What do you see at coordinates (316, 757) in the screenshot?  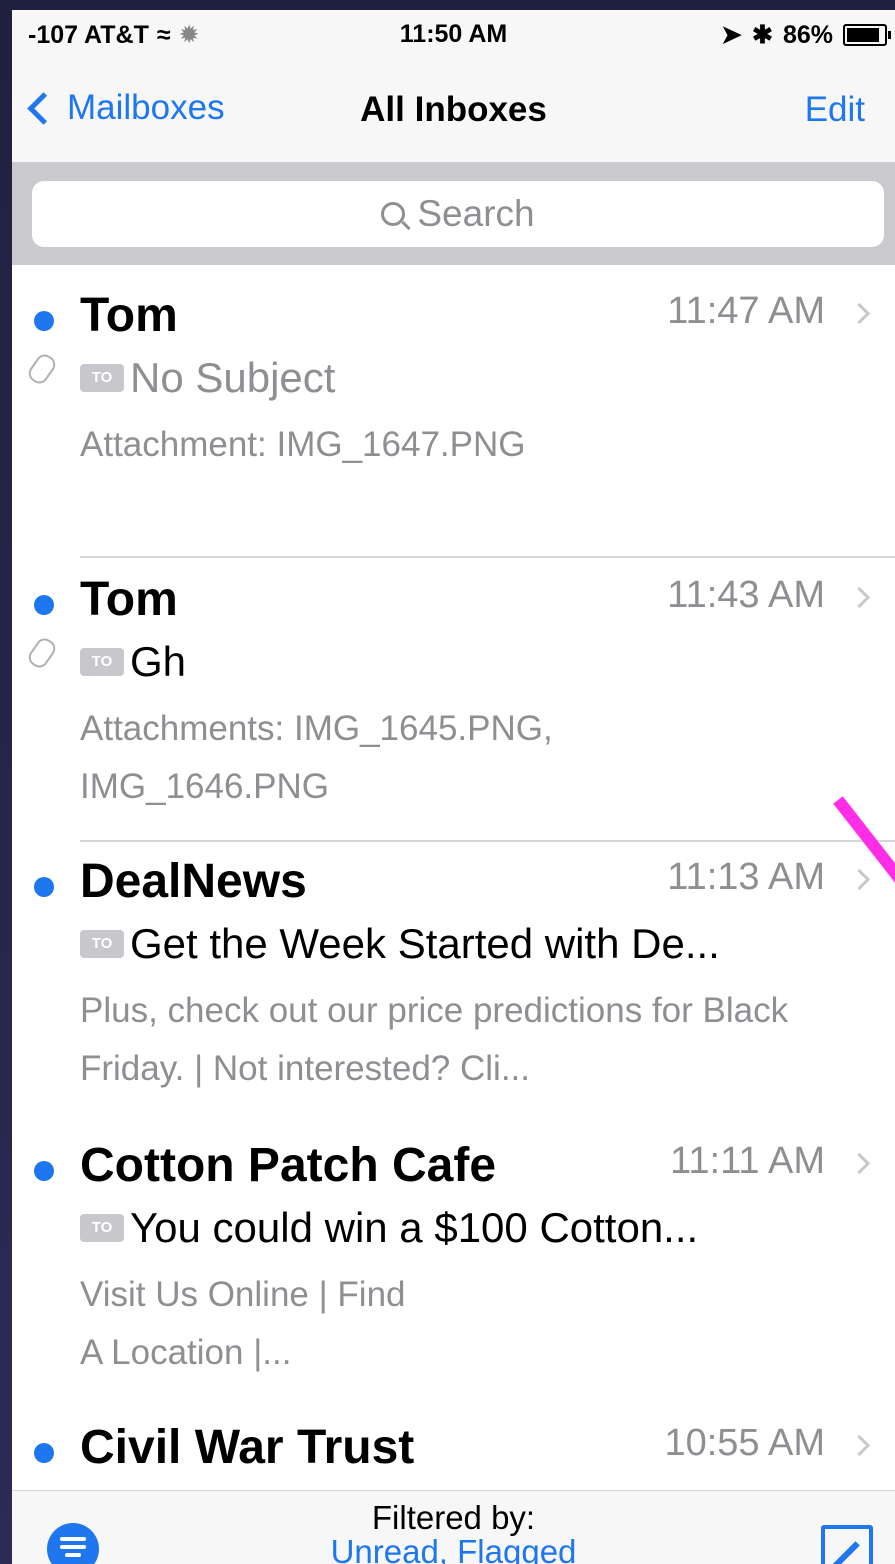 I see `message-preview: Attachments: IMG_1645.PNG, IMG_1646.PNG` at bounding box center [316, 757].